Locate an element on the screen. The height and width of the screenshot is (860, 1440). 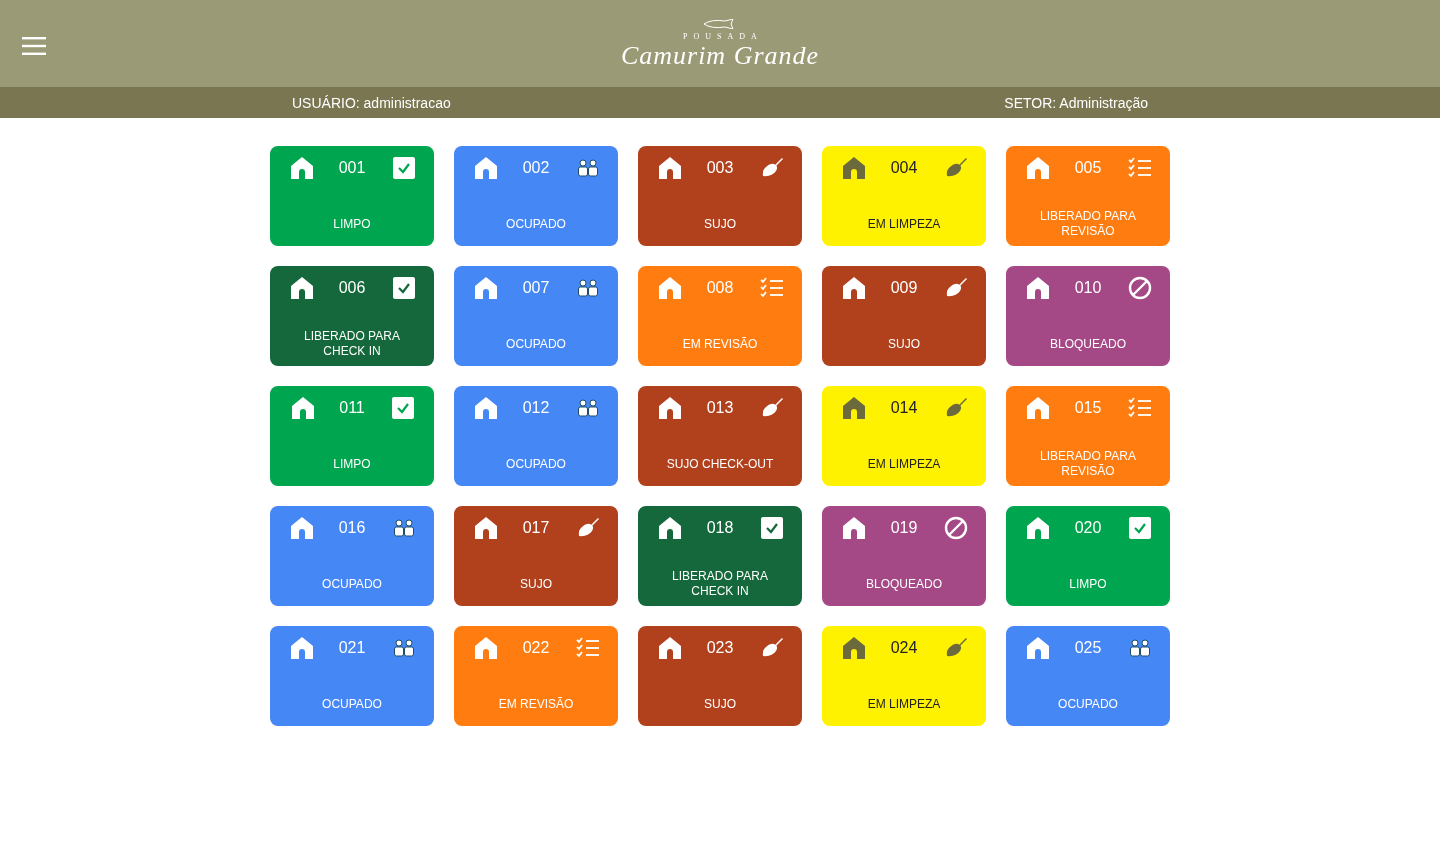
room-card: 001 LIMPO is located at coordinates (352, 196).